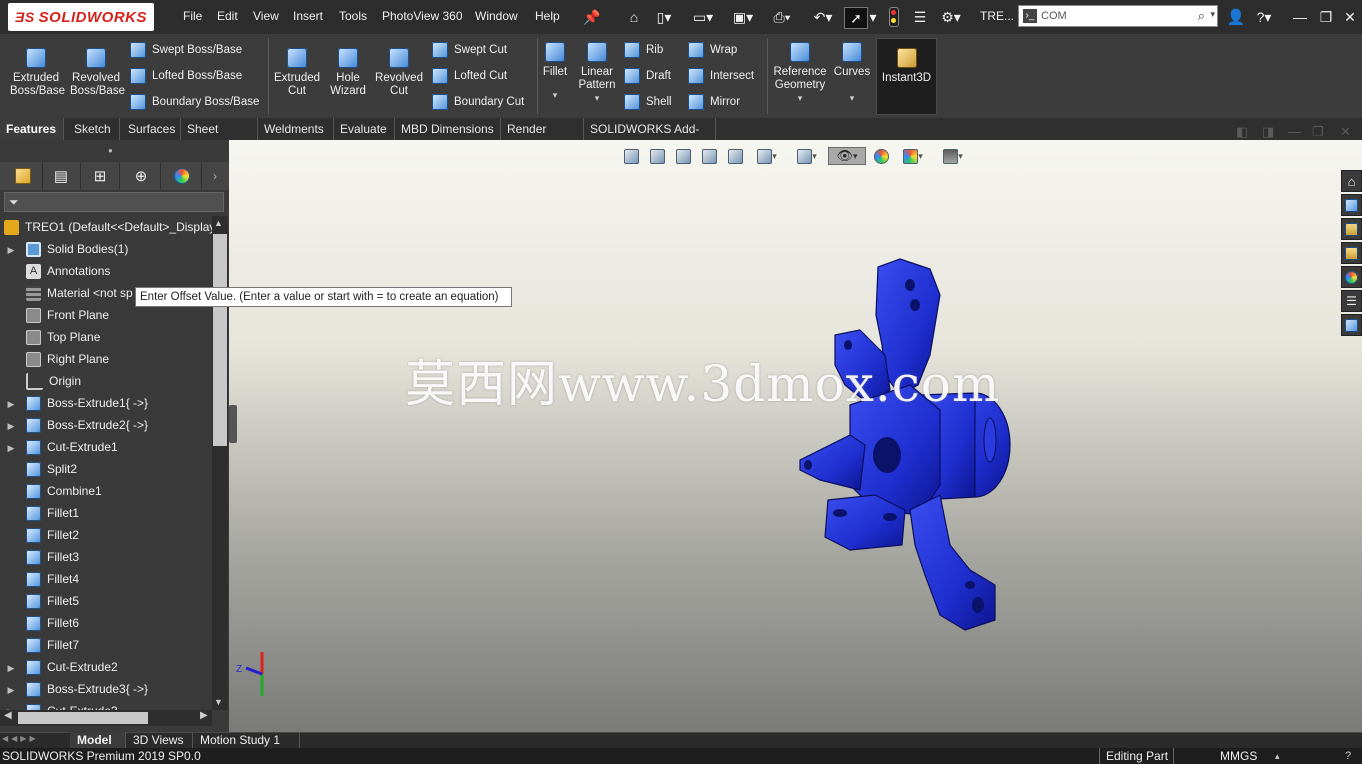 The image size is (1362, 764). What do you see at coordinates (36, 73) in the screenshot?
I see `extruded-boss-button: Extruded Boss/Base` at bounding box center [36, 73].